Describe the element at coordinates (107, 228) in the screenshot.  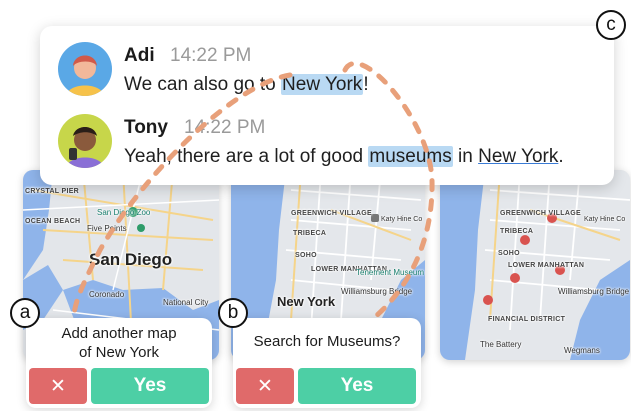
I see `map-label: Five Points` at that location.